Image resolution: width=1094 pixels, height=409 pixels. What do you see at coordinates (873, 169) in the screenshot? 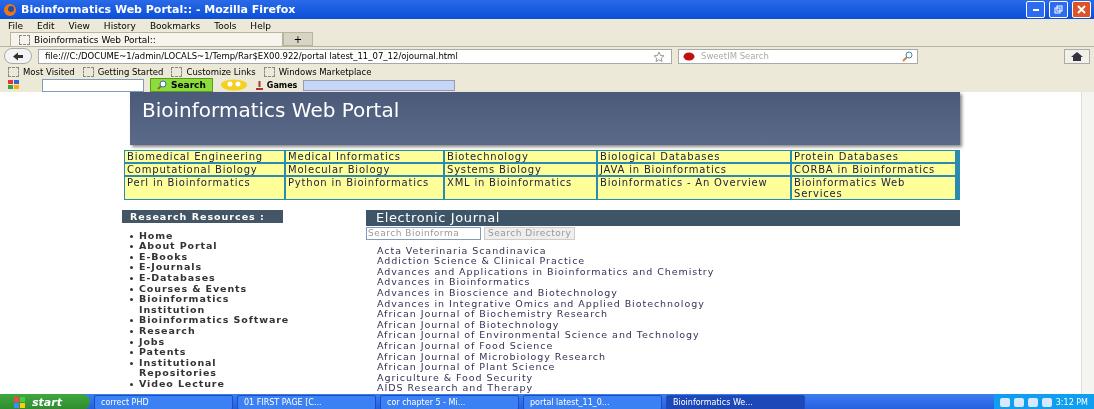
I see `nav-link: CORBA in Bioinformatics` at bounding box center [873, 169].